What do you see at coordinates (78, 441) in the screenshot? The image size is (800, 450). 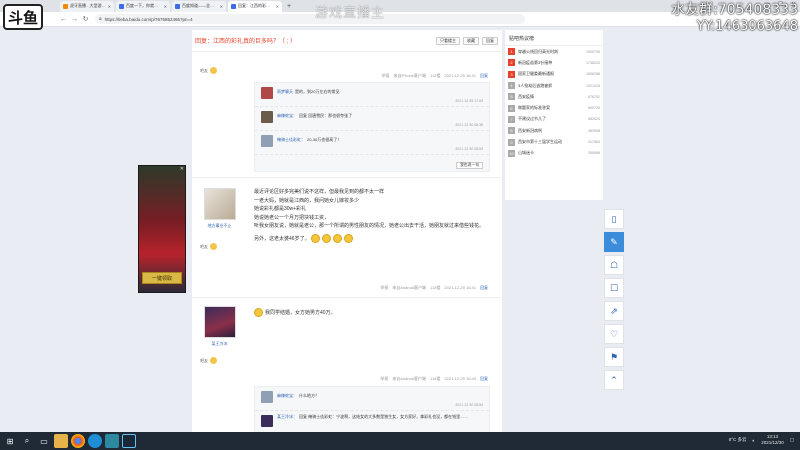 I see `chrome-icon` at bounding box center [78, 441].